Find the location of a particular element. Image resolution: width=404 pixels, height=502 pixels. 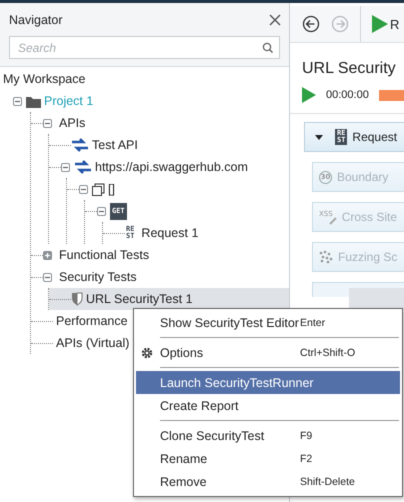

tree-item: Functional Tests is located at coordinates (103, 255).